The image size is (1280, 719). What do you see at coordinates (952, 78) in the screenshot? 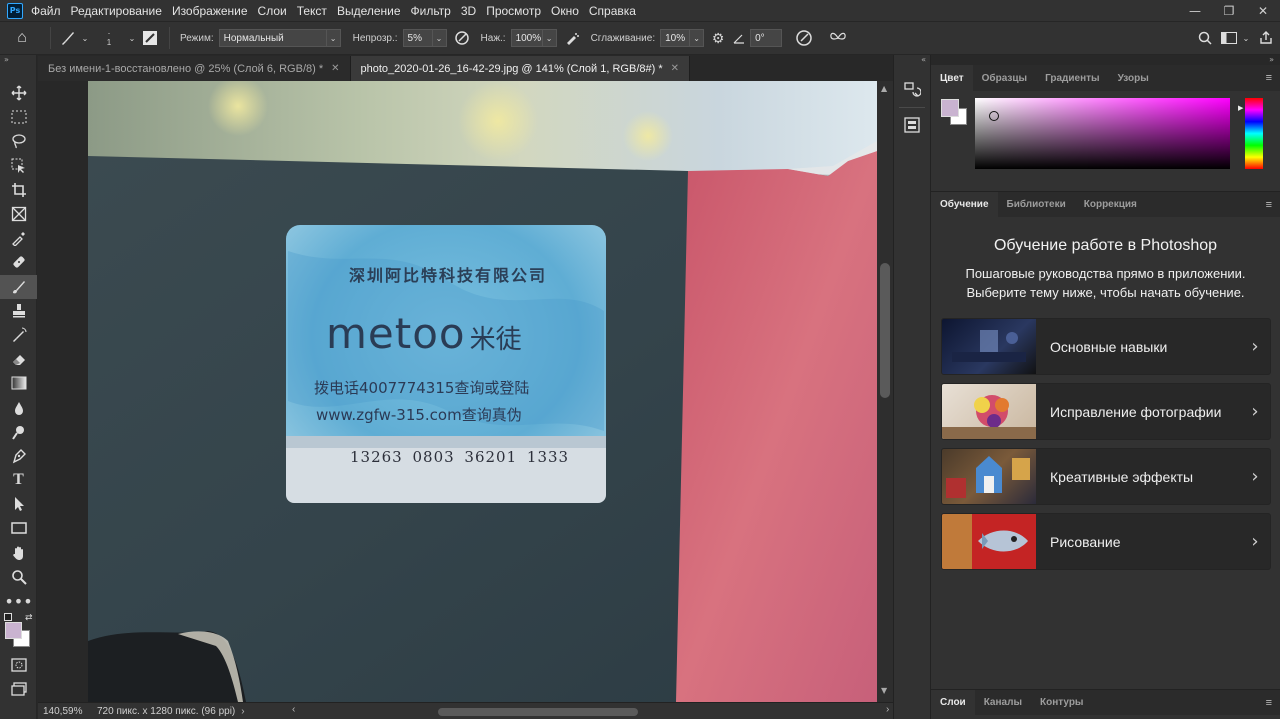
I see `tab-color: Цвет` at bounding box center [952, 78].